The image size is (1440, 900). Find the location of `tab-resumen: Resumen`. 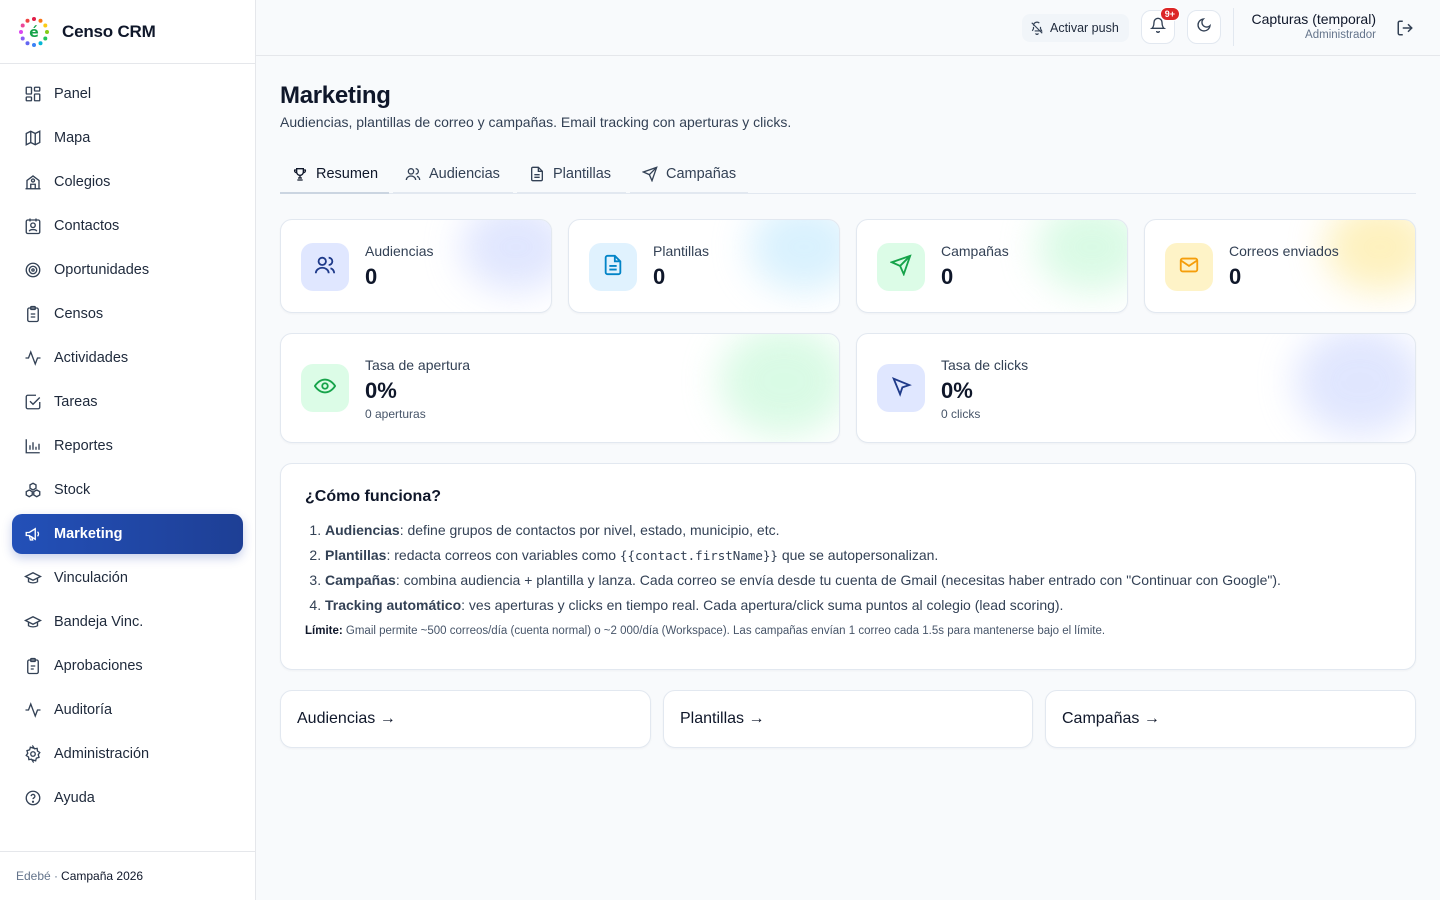

tab-resumen: Resumen is located at coordinates (334, 175).